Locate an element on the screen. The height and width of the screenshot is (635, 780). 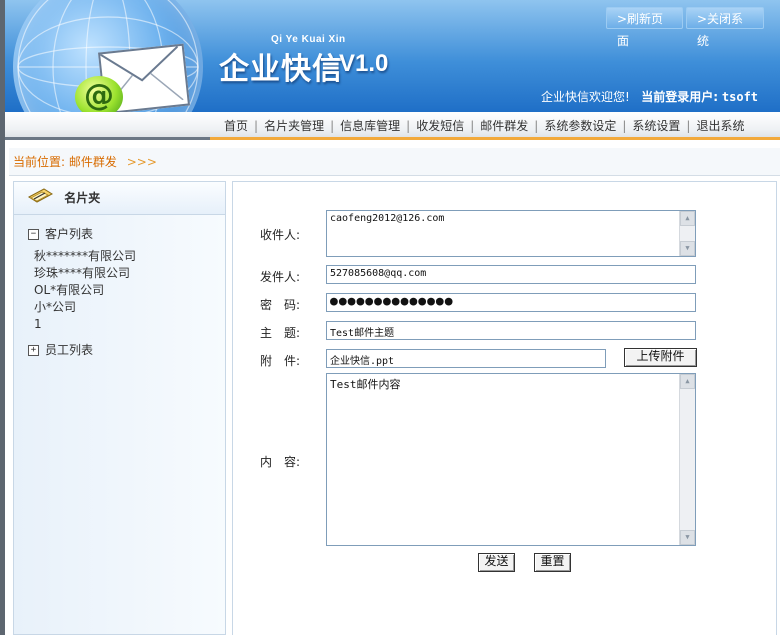
nav-exit: 退出系统 is located at coordinates (720, 126).